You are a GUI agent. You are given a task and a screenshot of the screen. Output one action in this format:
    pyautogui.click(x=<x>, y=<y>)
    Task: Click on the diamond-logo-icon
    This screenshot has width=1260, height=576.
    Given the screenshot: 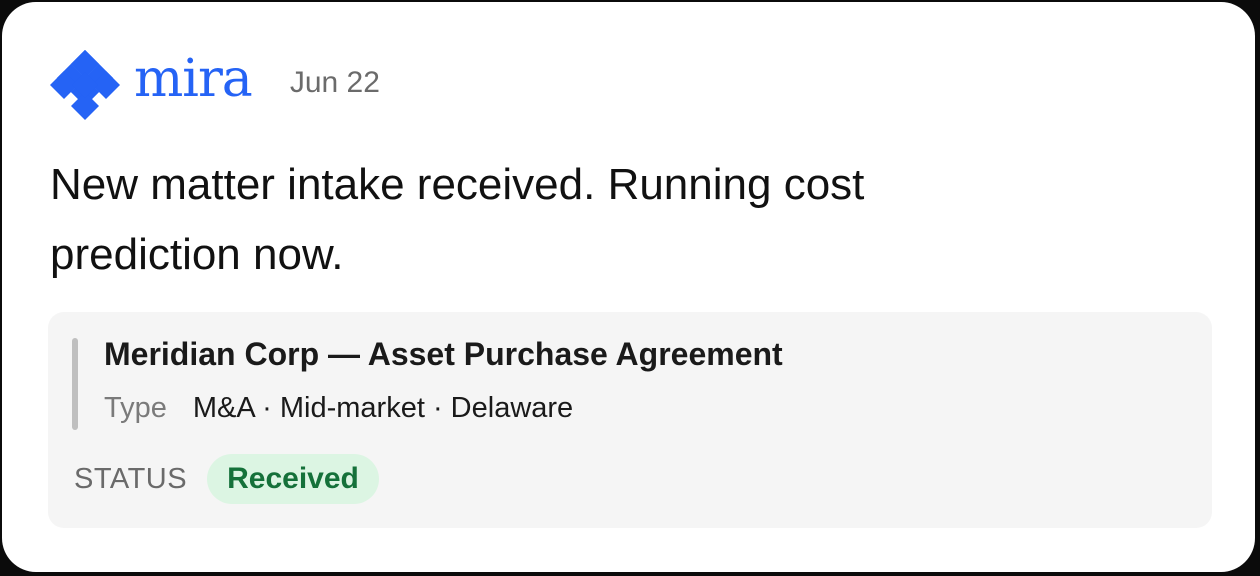 What is the action you would take?
    pyautogui.click(x=85, y=85)
    